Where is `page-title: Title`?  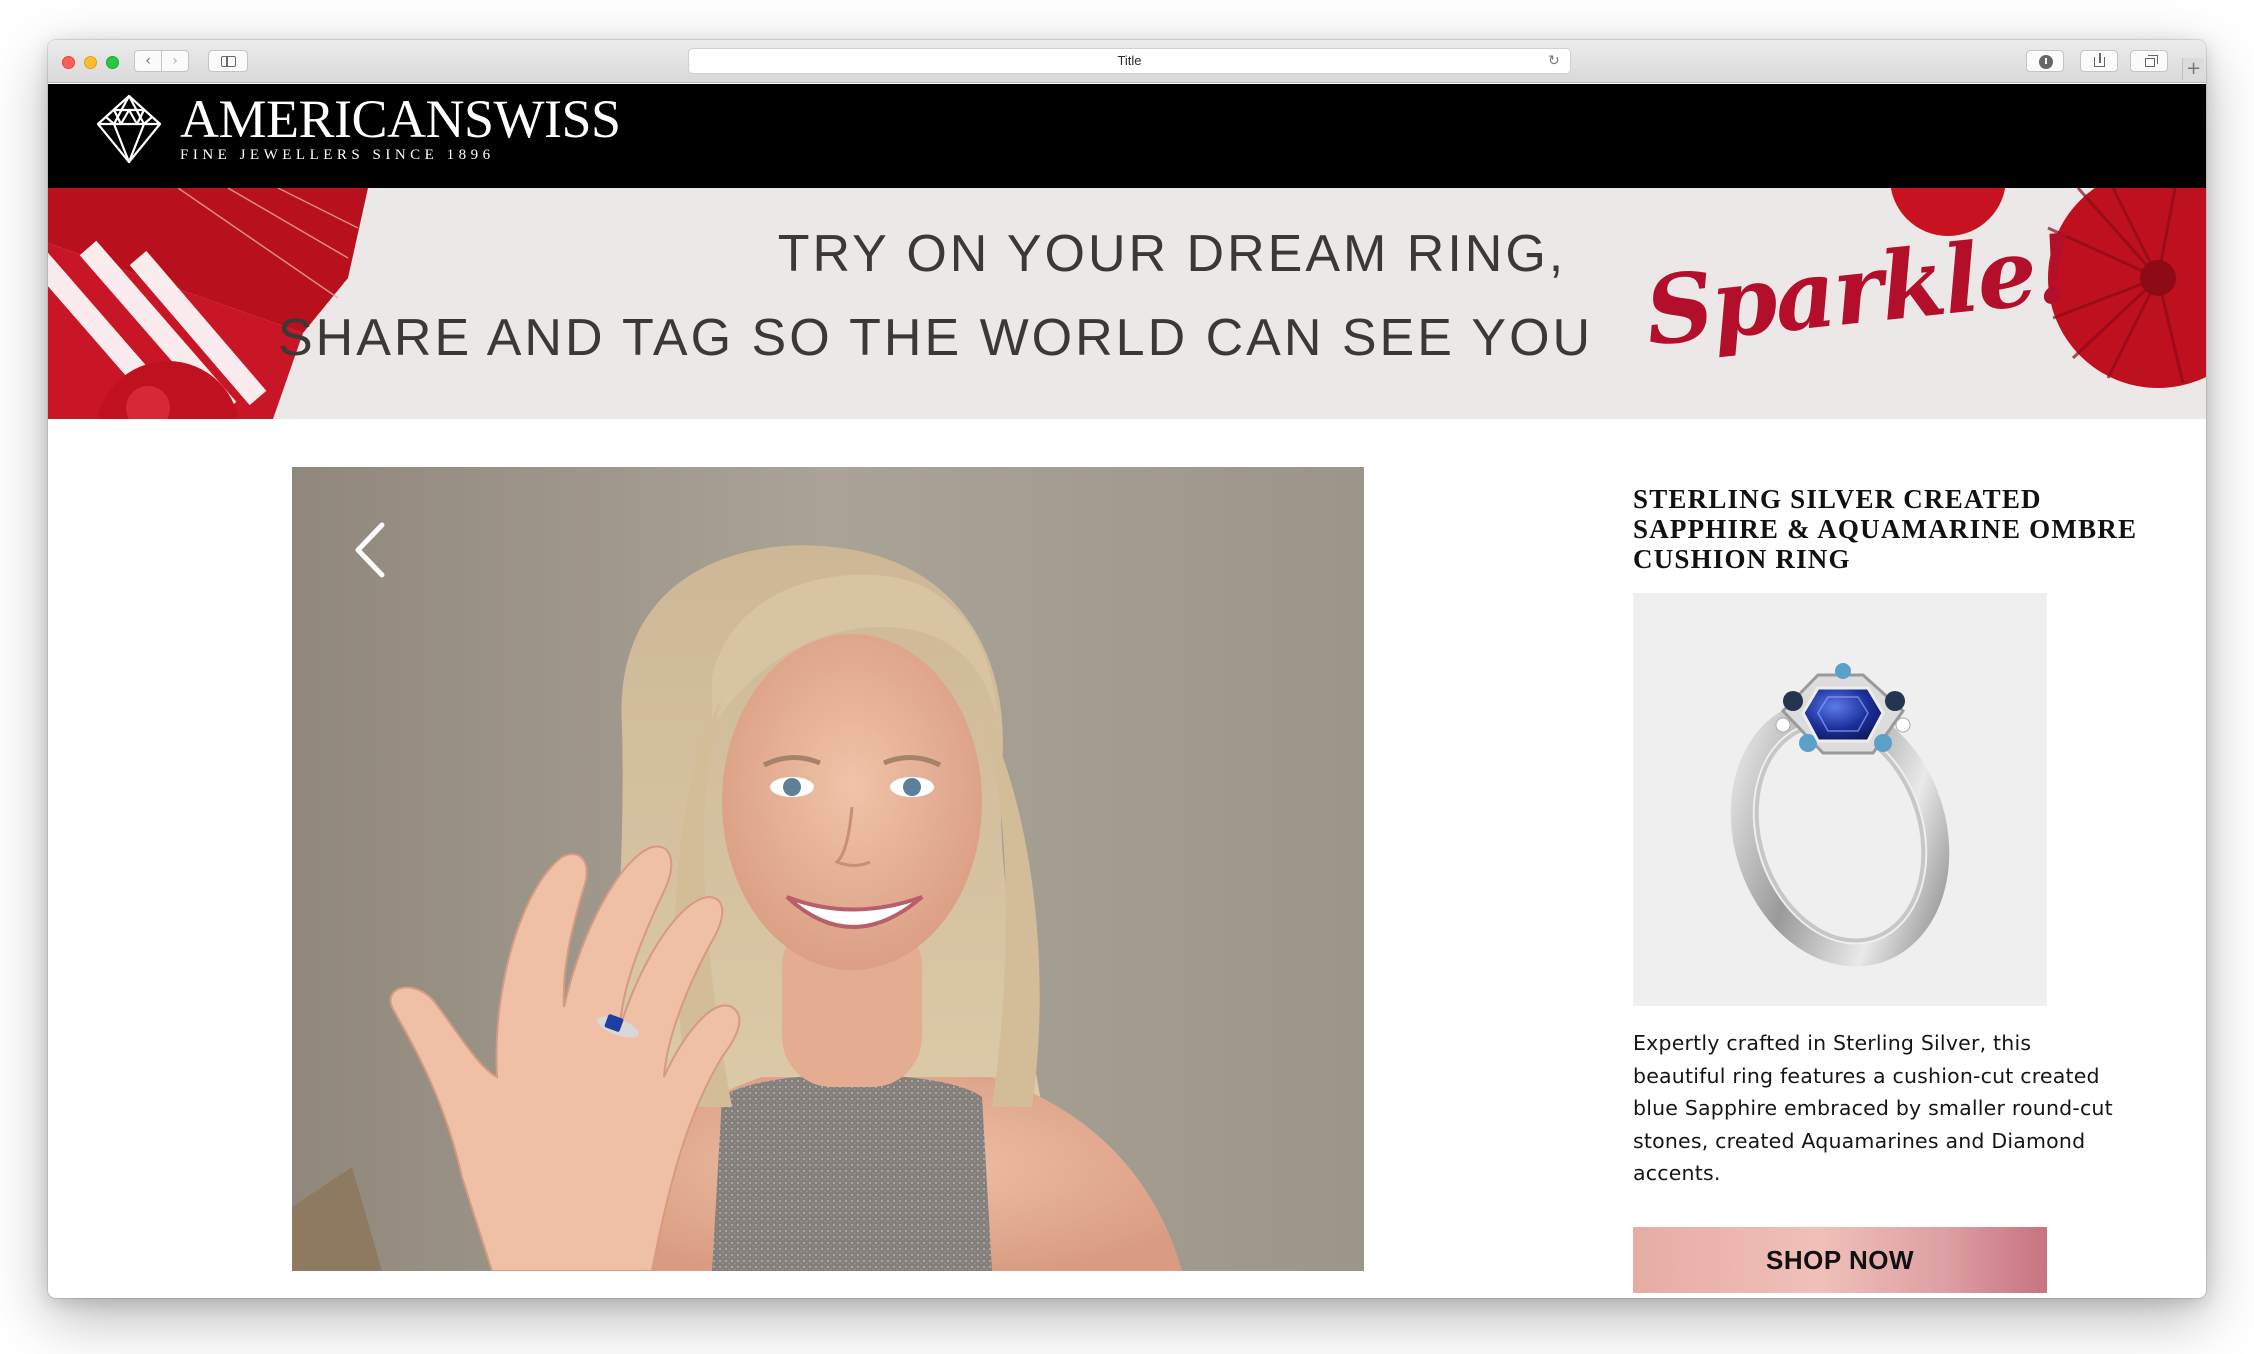 page-title: Title is located at coordinates (1129, 60).